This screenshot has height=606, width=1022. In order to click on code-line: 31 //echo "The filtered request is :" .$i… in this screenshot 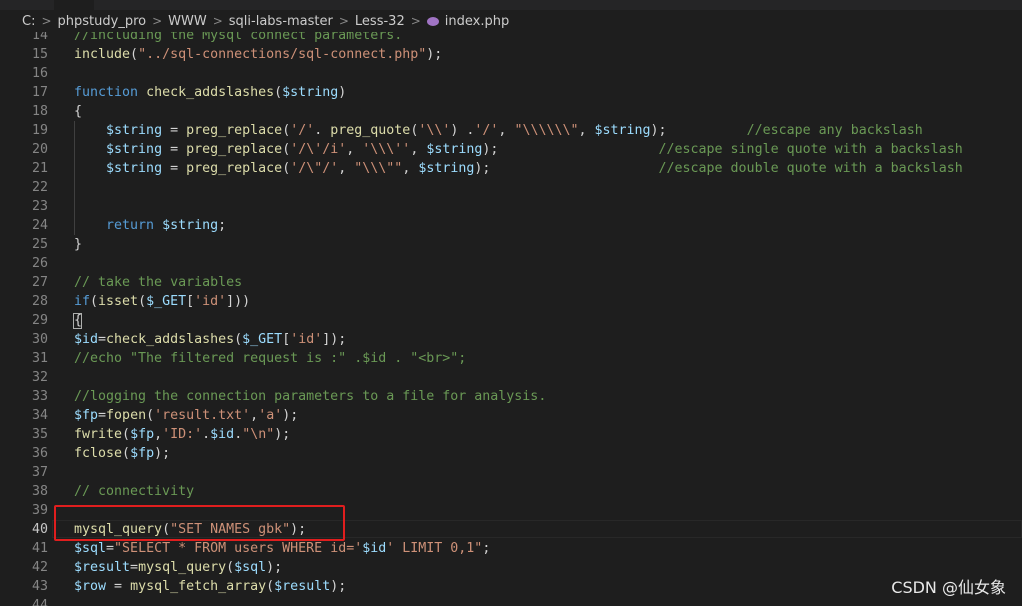, I will do `click(511, 358)`.